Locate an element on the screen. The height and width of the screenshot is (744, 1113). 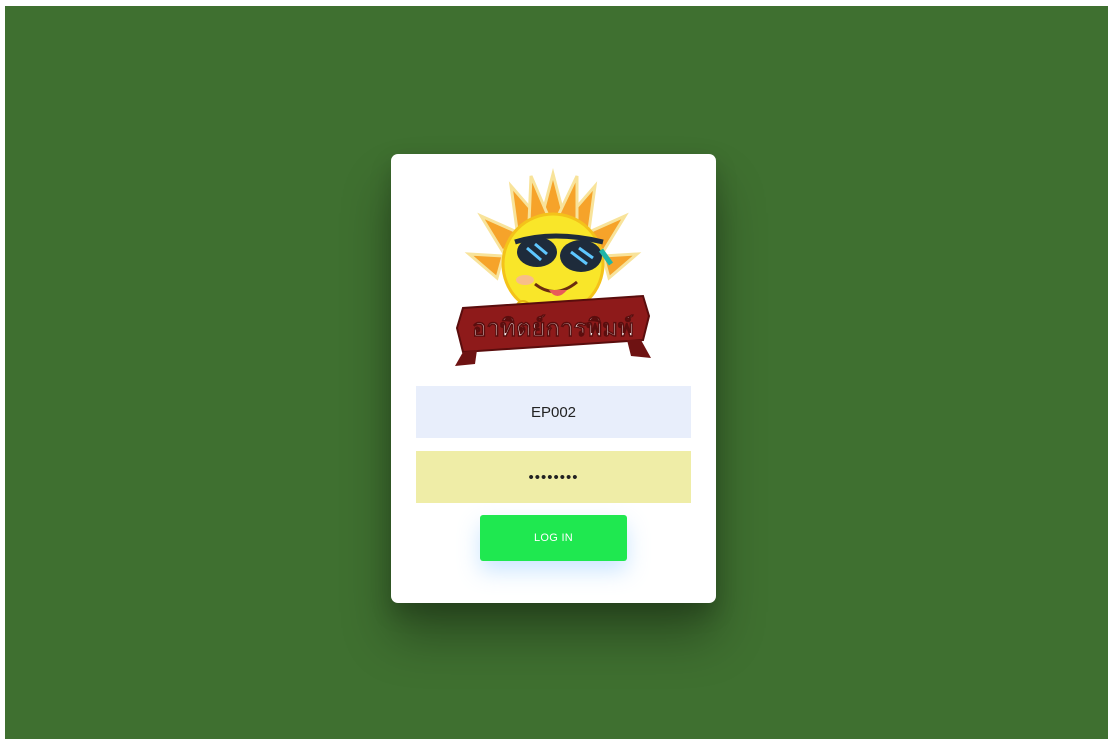
login-button: LOG IN is located at coordinates (553, 538).